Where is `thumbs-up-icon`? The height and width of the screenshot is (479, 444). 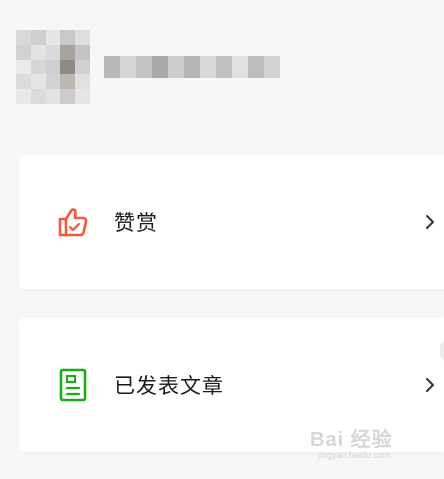 thumbs-up-icon is located at coordinates (73, 222).